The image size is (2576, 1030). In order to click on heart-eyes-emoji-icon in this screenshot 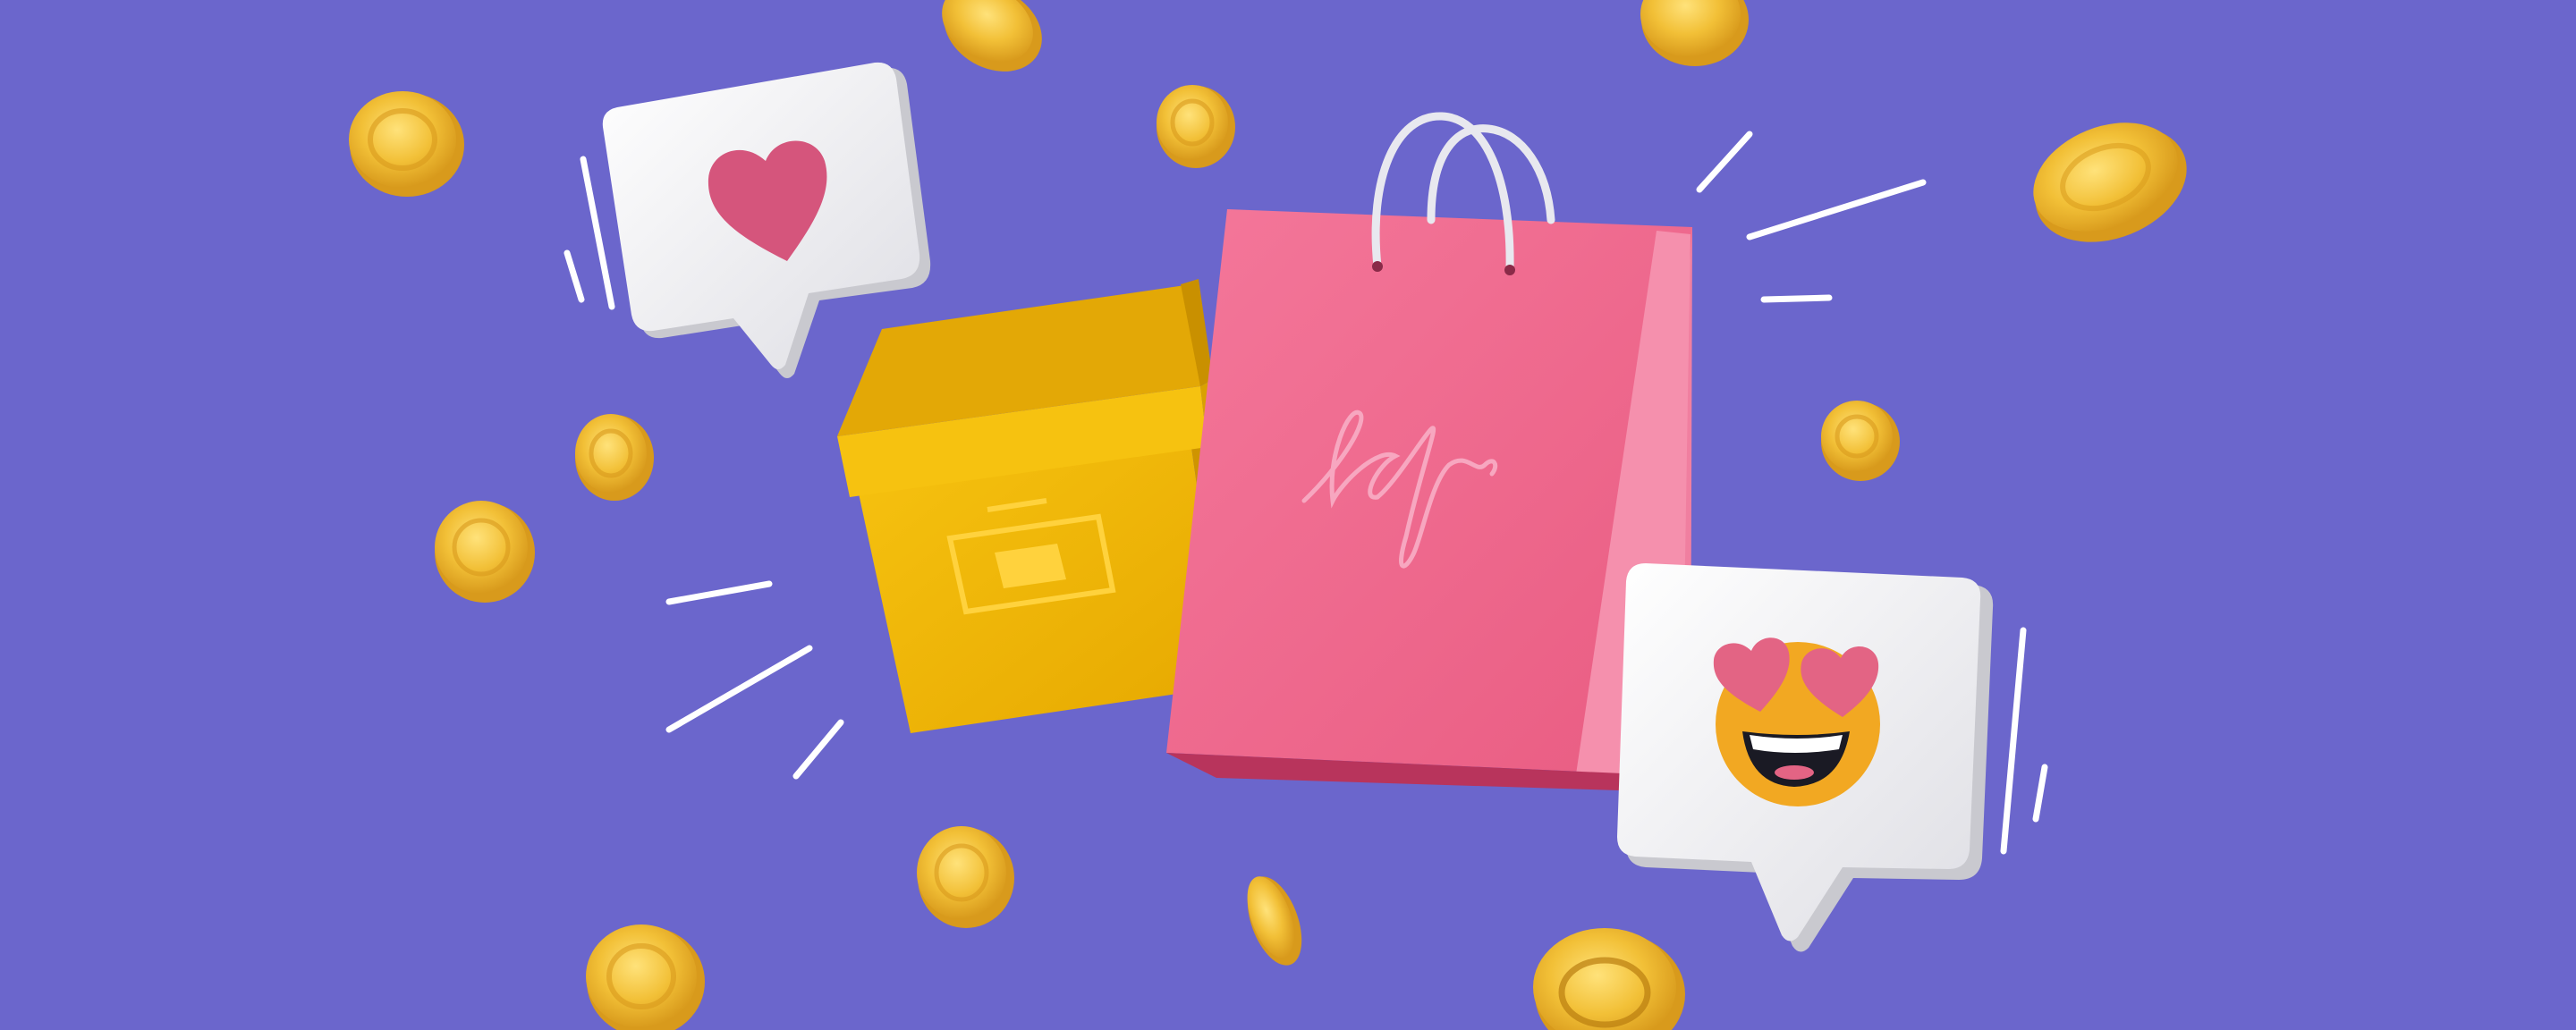, I will do `click(1796, 721)`.